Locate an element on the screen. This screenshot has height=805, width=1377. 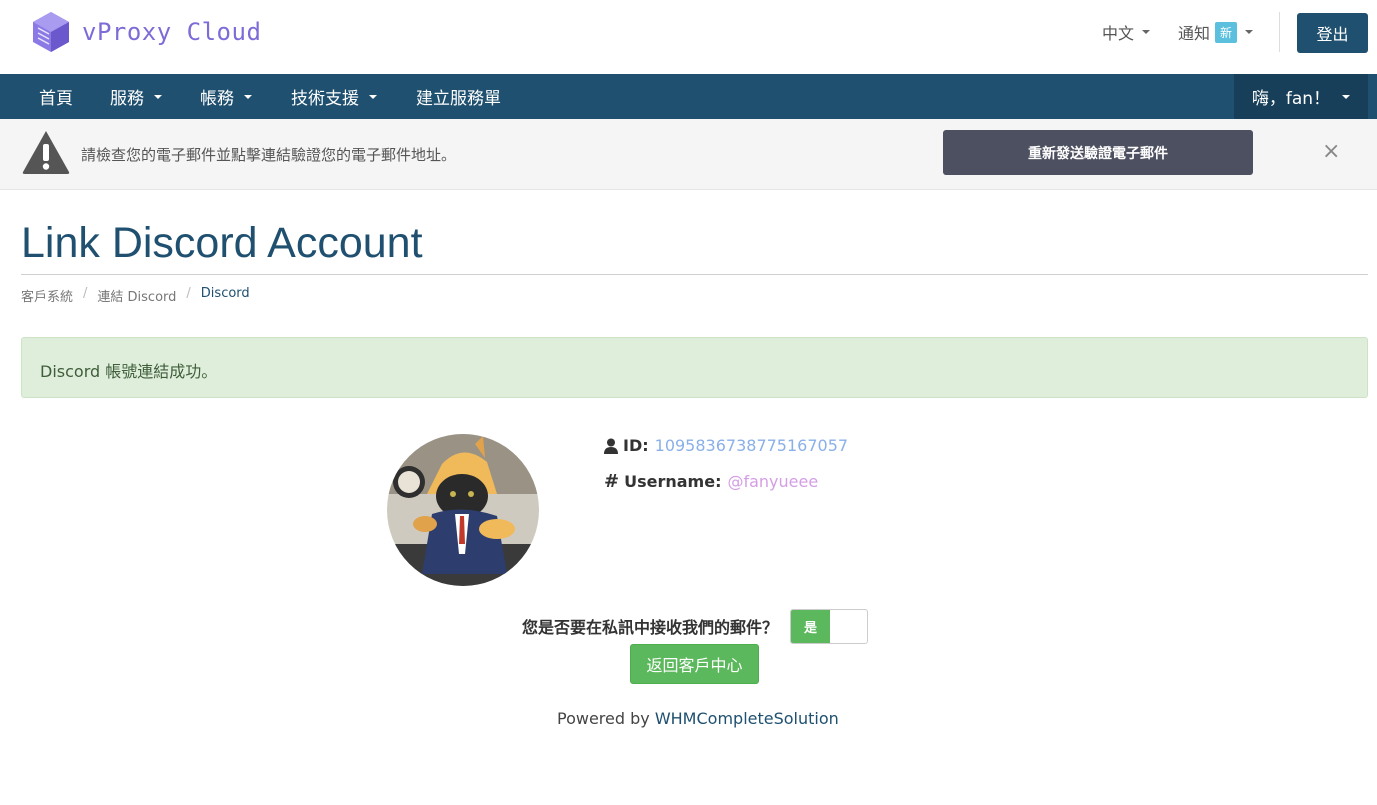
language-dropdown: 中文 is located at coordinates (1126, 32).